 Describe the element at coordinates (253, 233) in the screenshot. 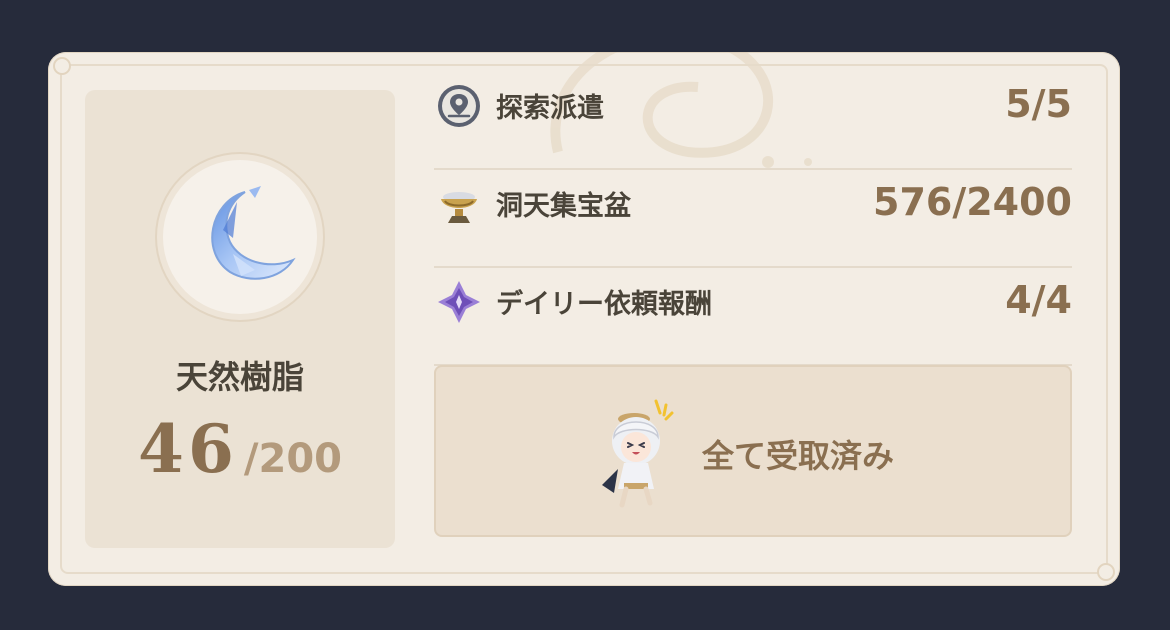

I see `fragile-resin-crescent-icon` at that location.